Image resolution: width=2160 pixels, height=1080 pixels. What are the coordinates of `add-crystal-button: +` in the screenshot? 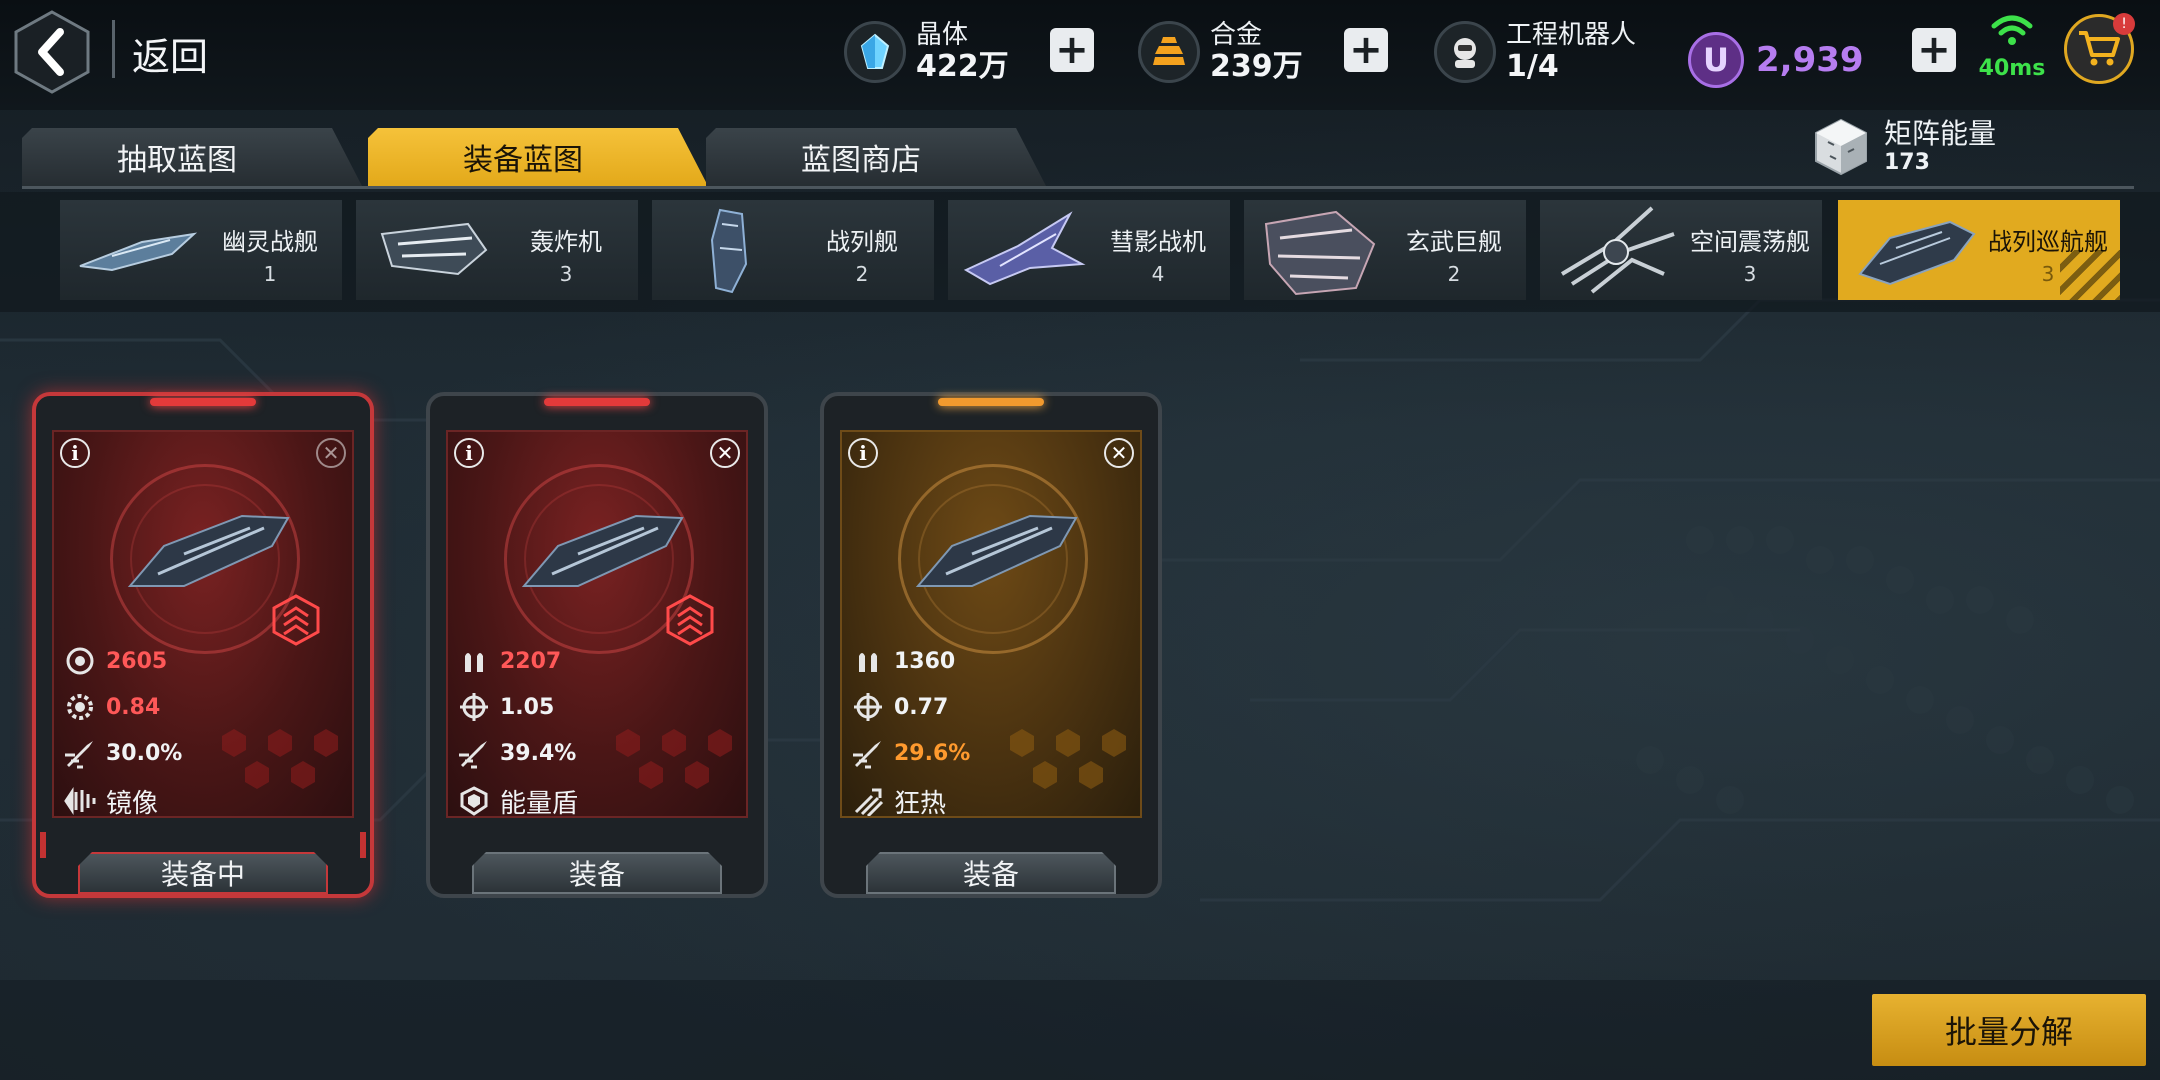 It's located at (1072, 50).